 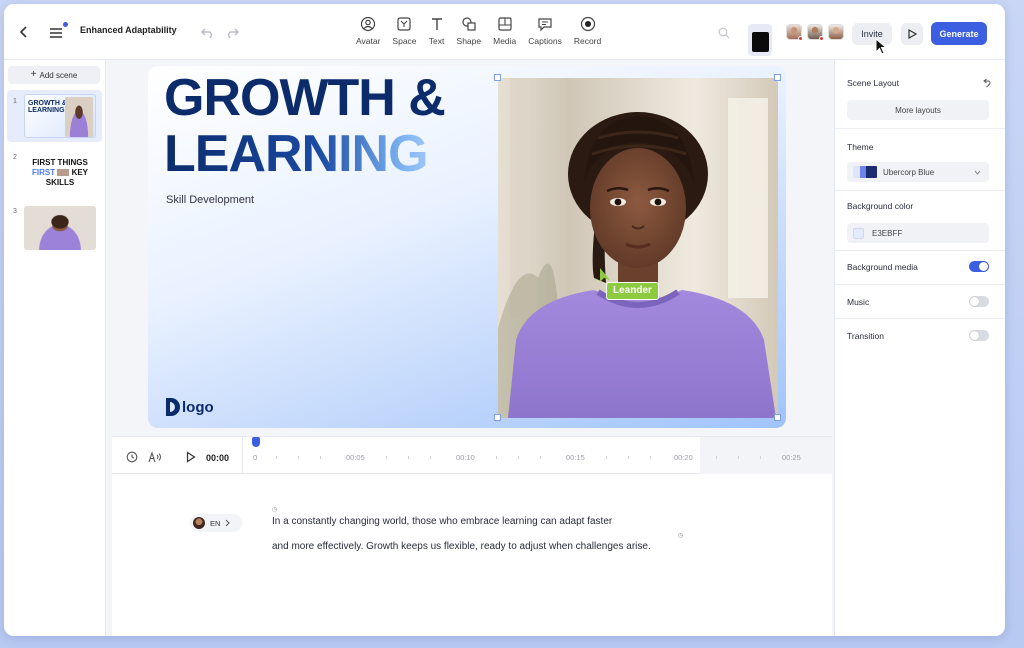 I want to click on captions-icon, so click(x=545, y=25).